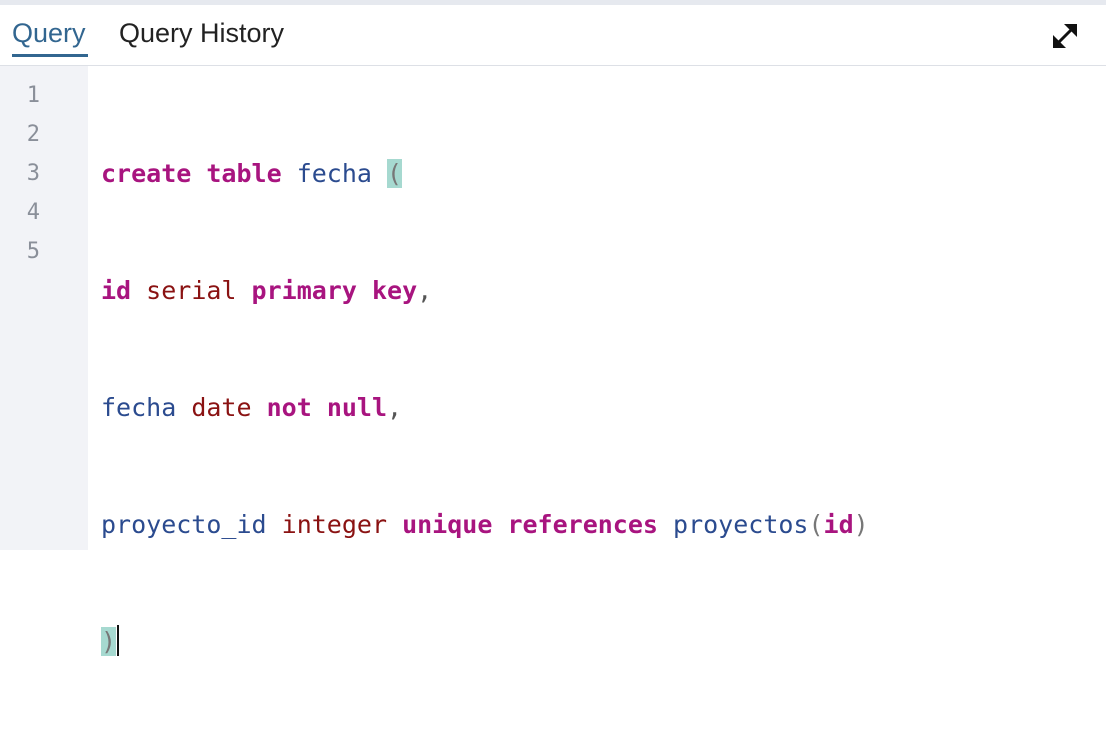 The height and width of the screenshot is (739, 1106). Describe the element at coordinates (201, 36) in the screenshot. I see `tab-query-history: Query History` at that location.